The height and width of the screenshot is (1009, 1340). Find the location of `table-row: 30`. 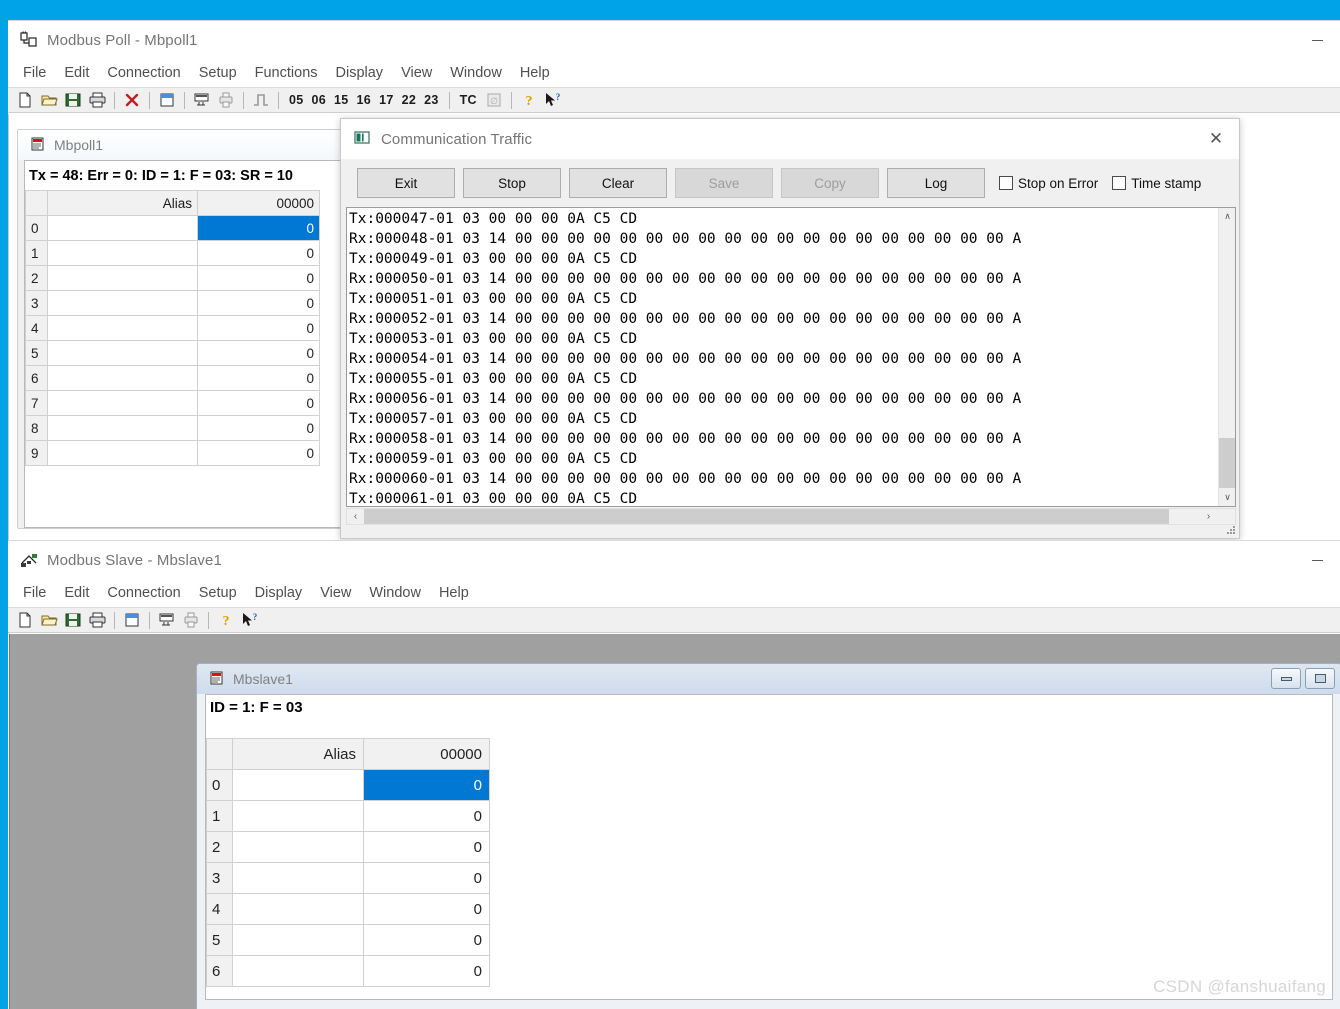

table-row: 30 is located at coordinates (172, 303).